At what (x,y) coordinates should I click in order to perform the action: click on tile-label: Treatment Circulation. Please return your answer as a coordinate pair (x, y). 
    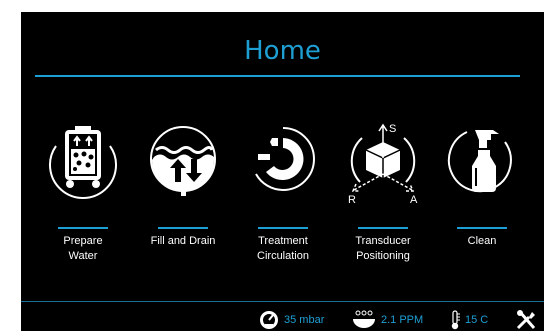
    Looking at the image, I should click on (283, 248).